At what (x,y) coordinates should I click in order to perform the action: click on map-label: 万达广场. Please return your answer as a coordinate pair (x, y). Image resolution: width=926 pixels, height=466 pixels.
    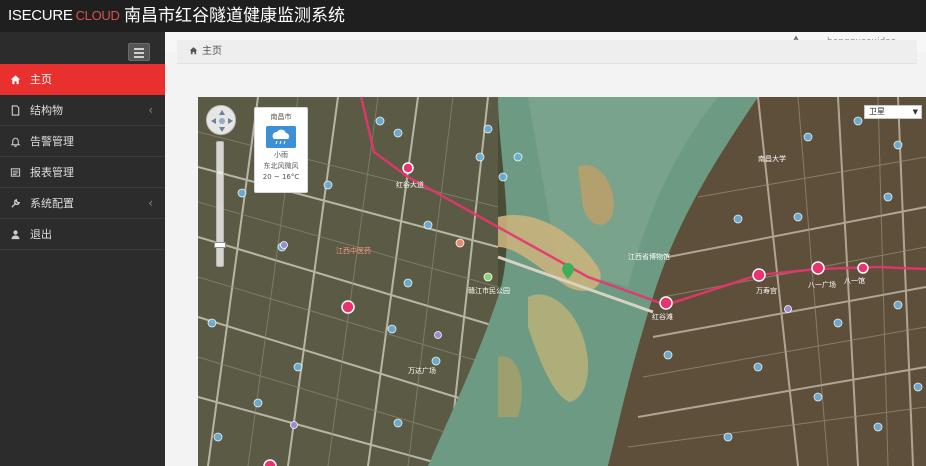
    Looking at the image, I should click on (422, 370).